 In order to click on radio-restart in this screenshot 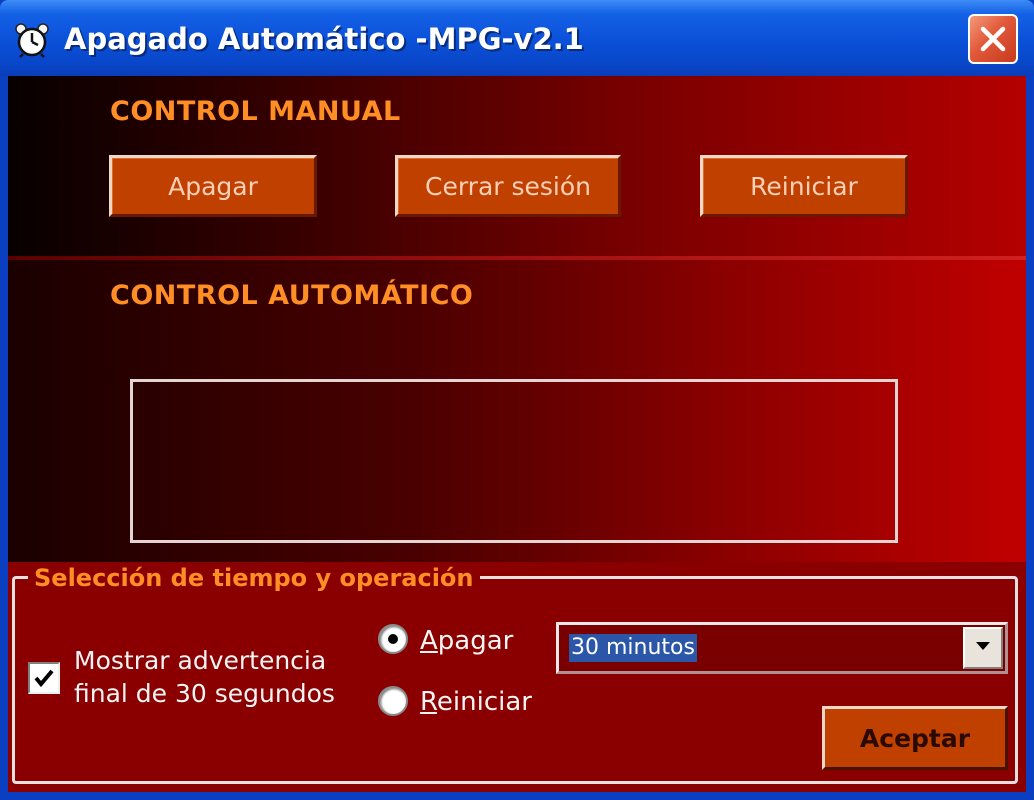, I will do `click(393, 701)`.